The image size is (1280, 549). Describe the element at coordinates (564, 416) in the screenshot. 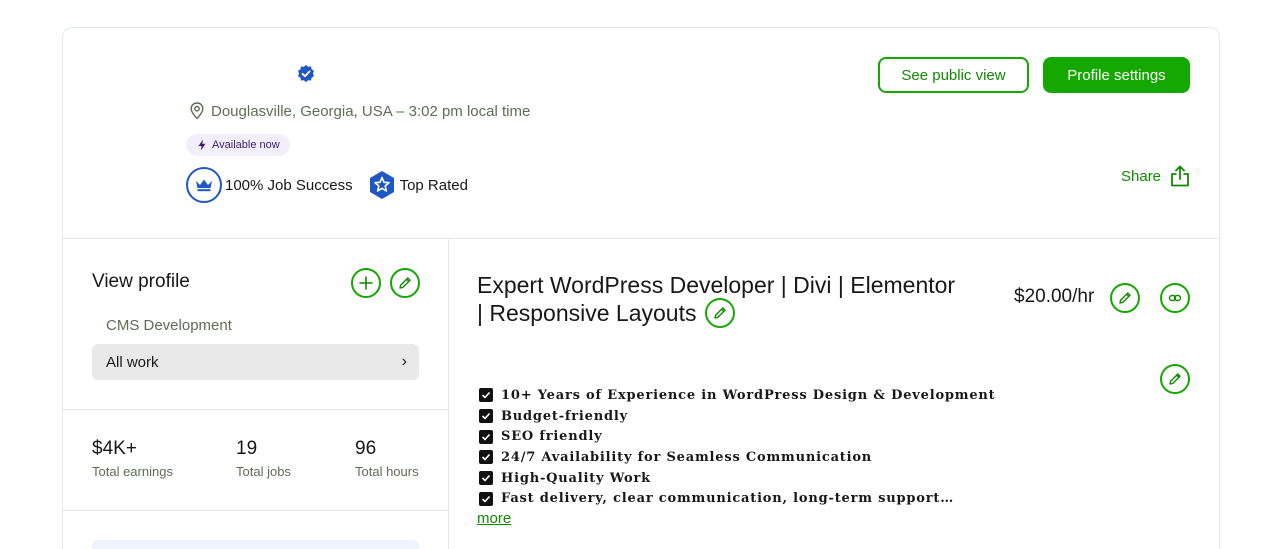

I see `description-text: Budget-friendly` at that location.